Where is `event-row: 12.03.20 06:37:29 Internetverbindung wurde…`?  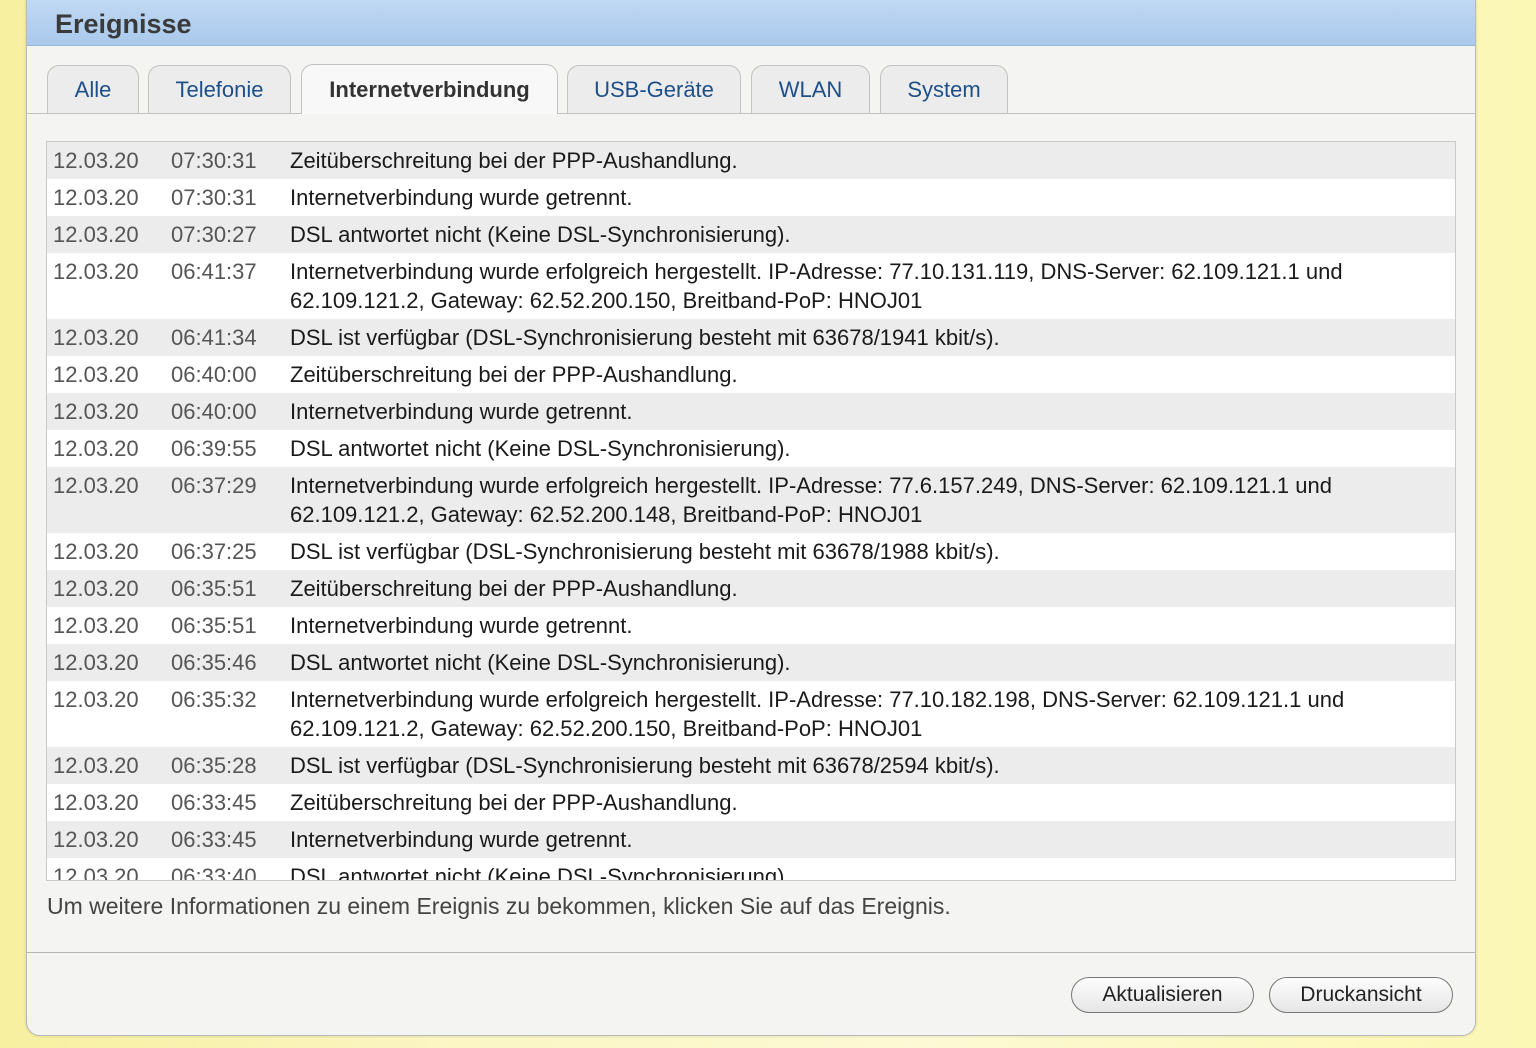
event-row: 12.03.20 06:37:29 Internetverbindung wurde… is located at coordinates (751, 500).